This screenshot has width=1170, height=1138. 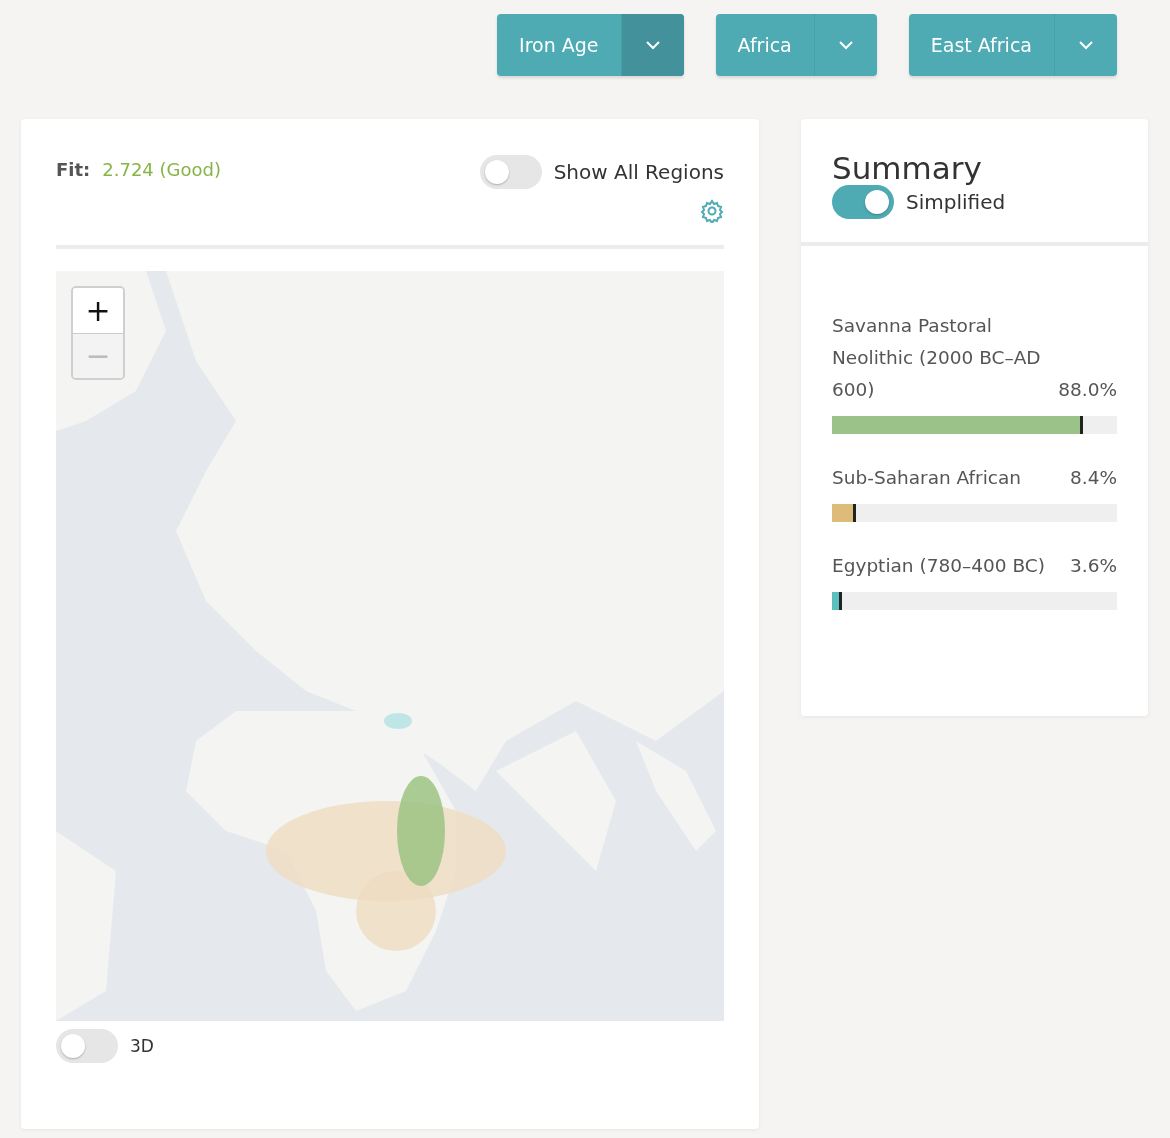 What do you see at coordinates (1093, 566) in the screenshot?
I see `component-percent: 3.6%` at bounding box center [1093, 566].